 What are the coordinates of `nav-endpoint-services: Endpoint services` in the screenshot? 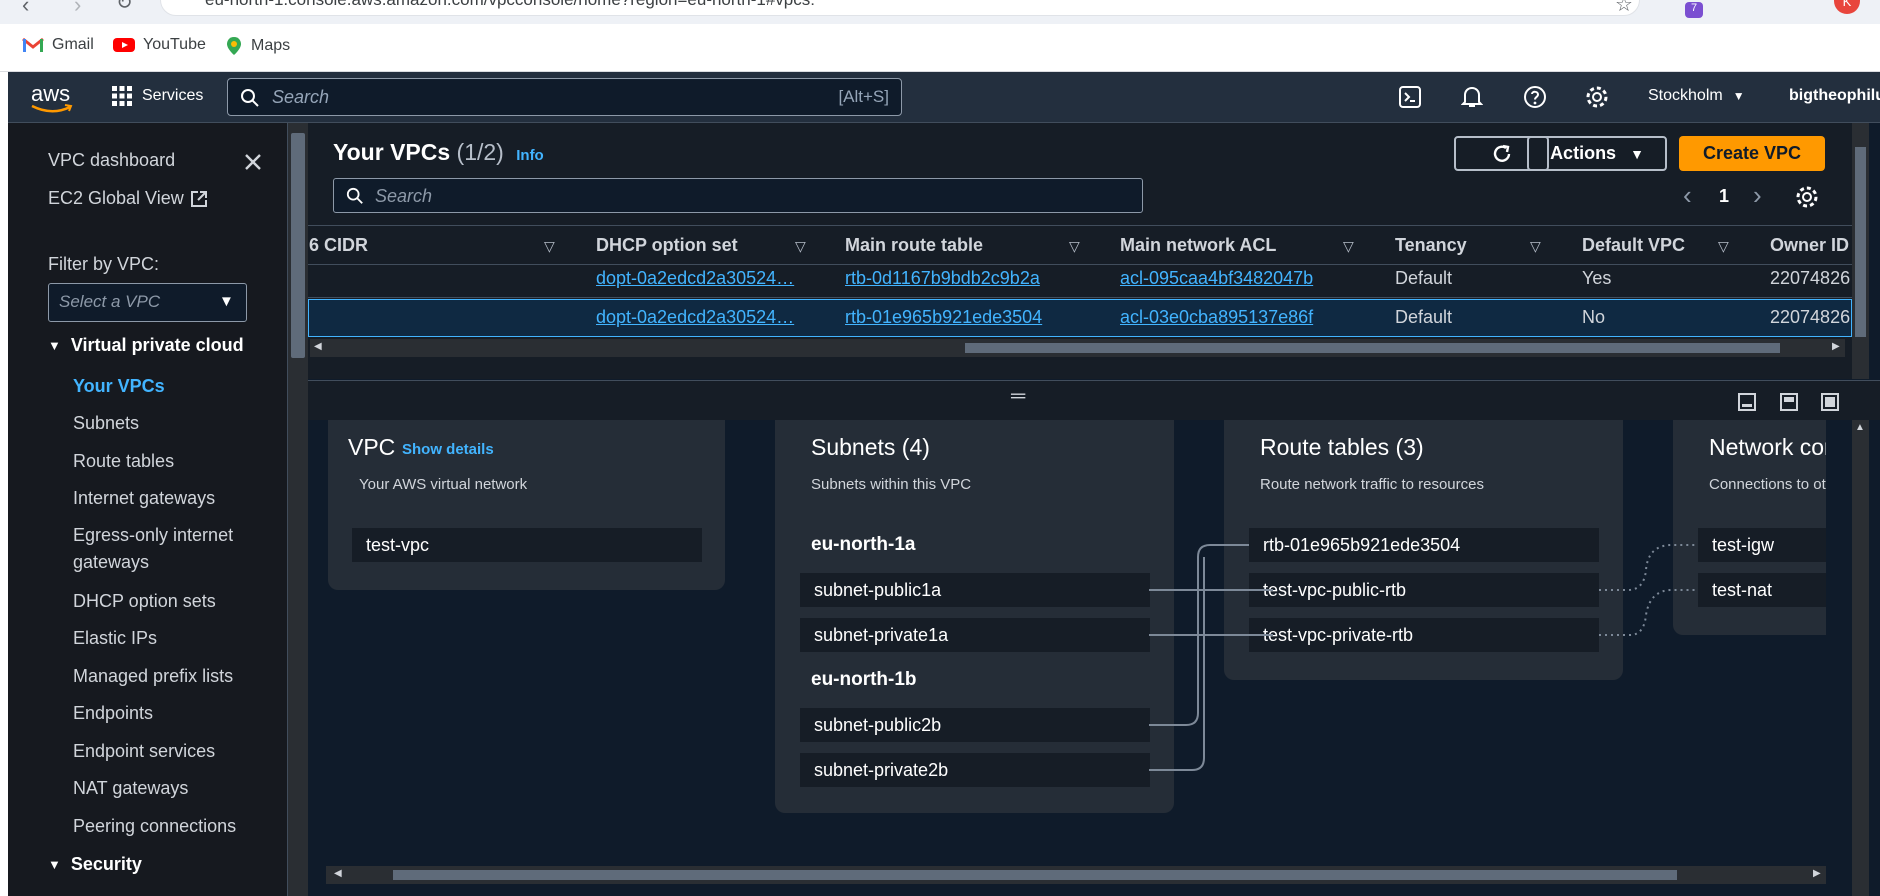 It's located at (144, 751).